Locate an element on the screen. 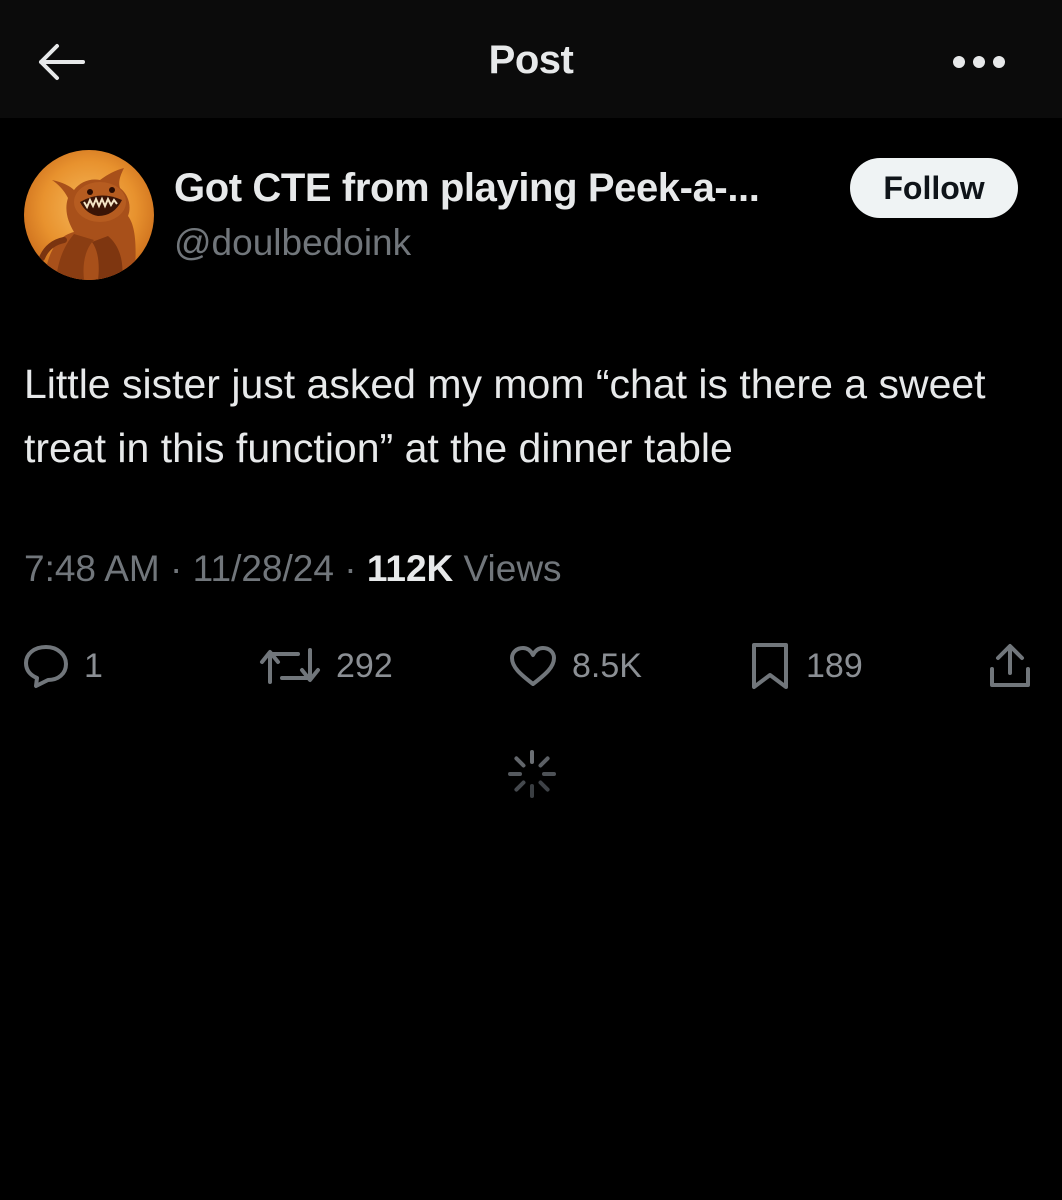  share-button is located at coordinates (1010, 666).